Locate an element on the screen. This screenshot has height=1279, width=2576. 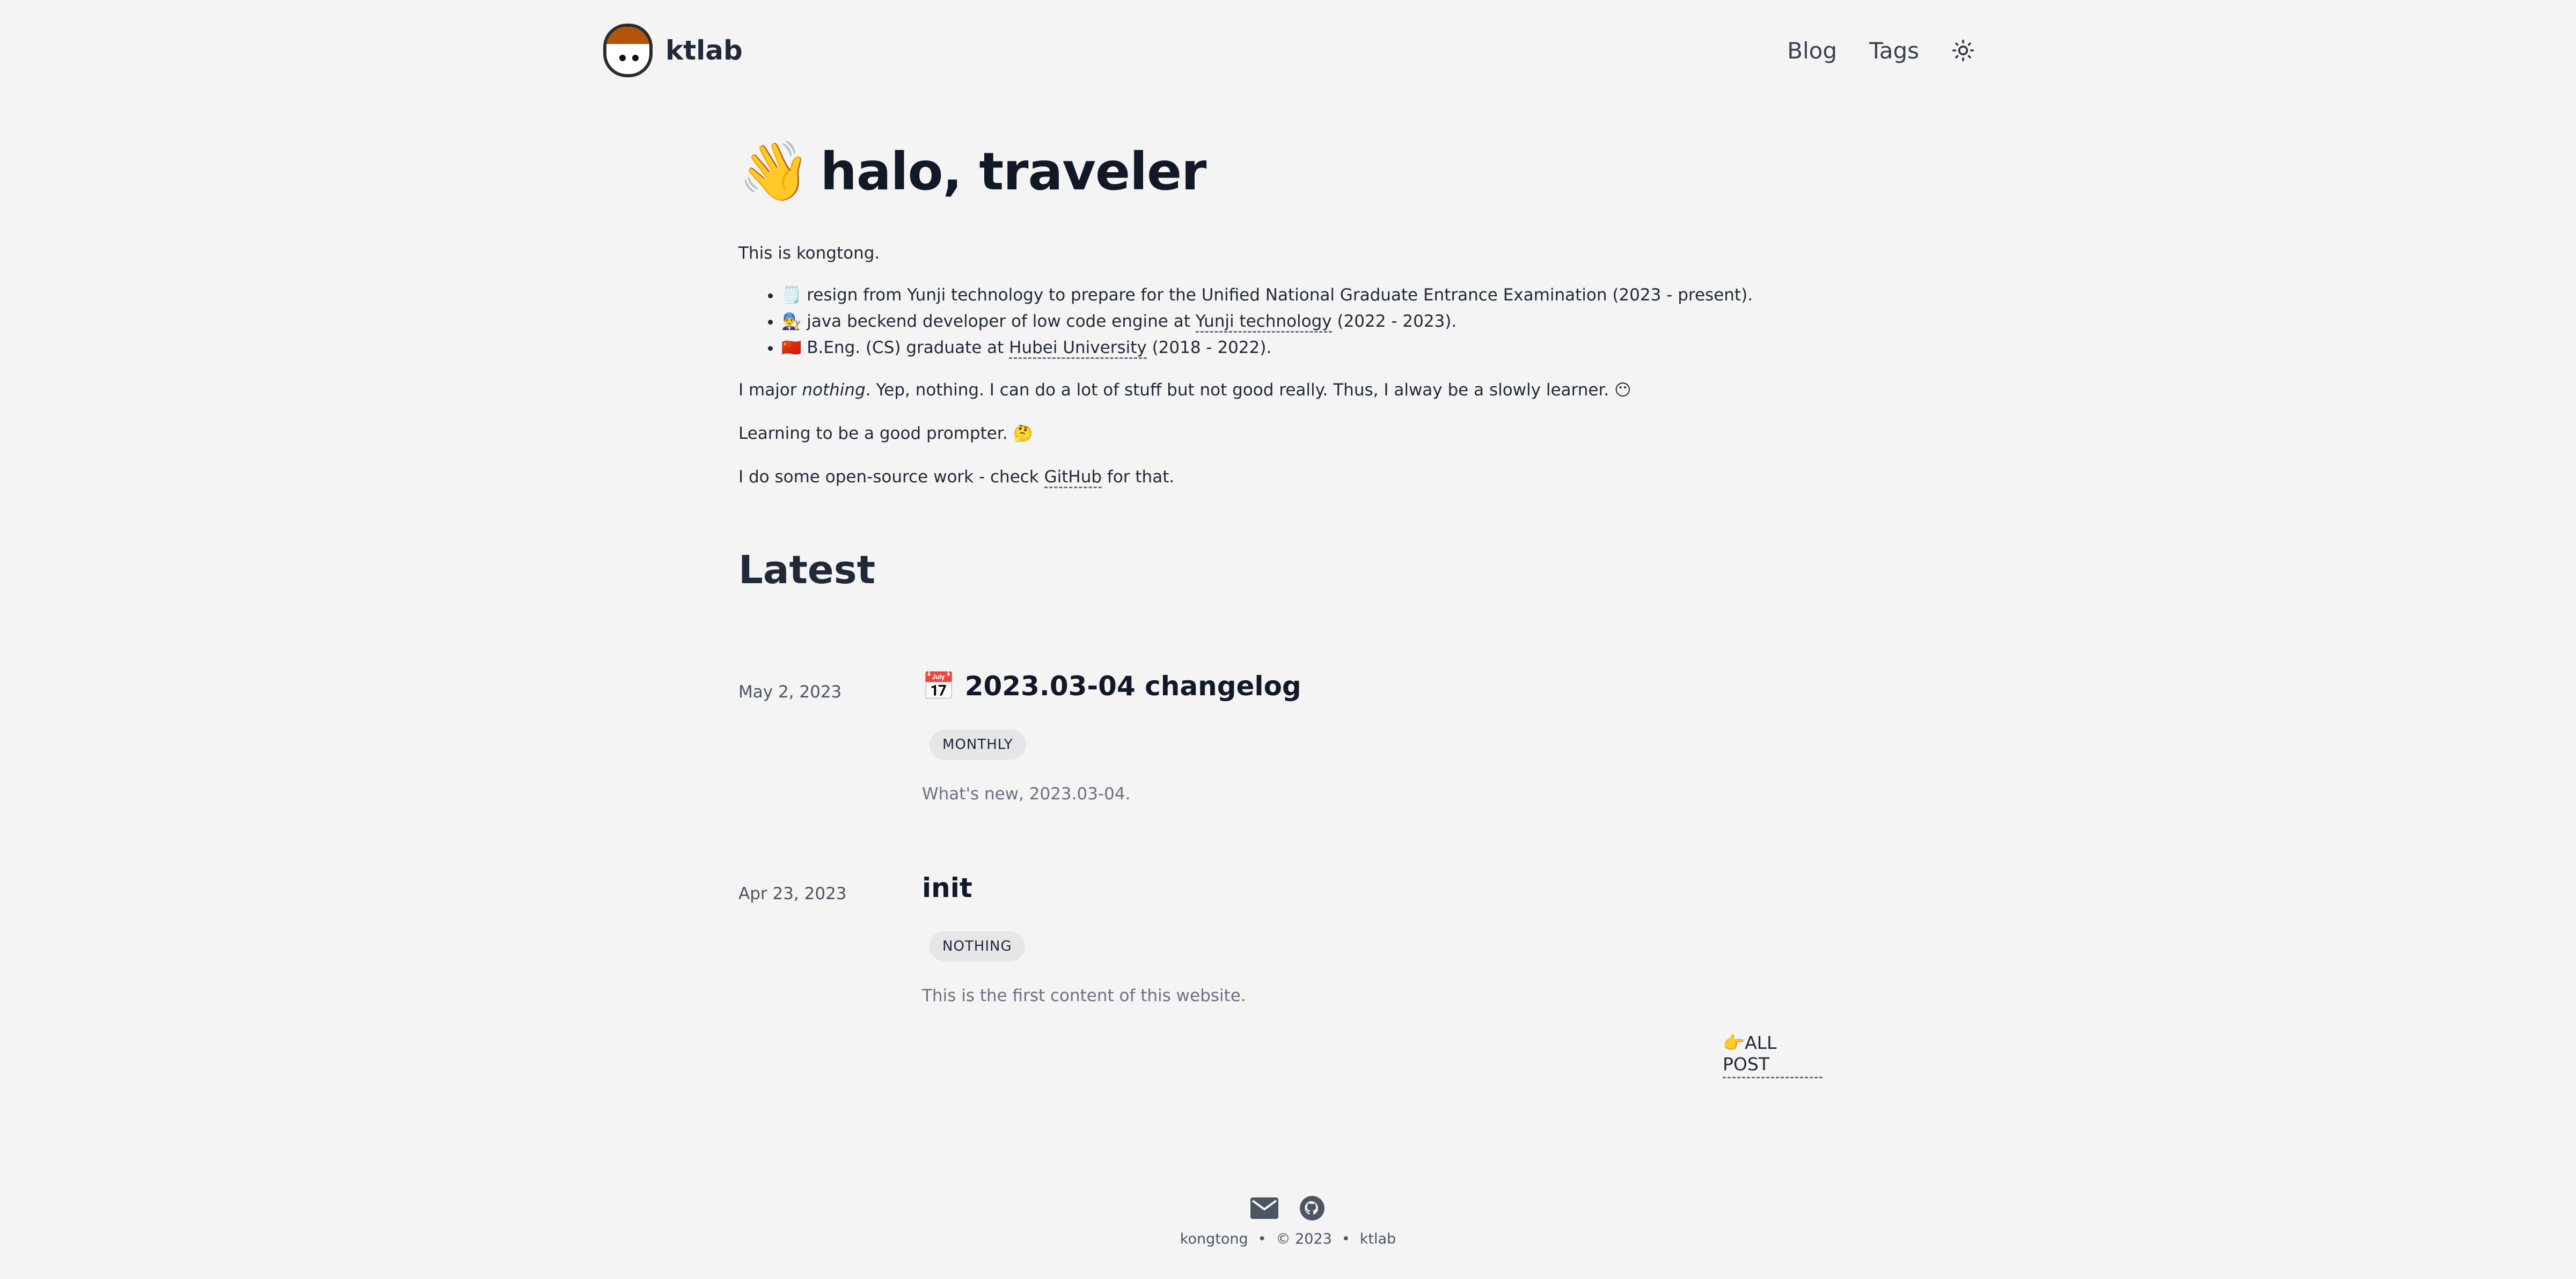
bio-text: (2018 - 2022). is located at coordinates (1209, 347).